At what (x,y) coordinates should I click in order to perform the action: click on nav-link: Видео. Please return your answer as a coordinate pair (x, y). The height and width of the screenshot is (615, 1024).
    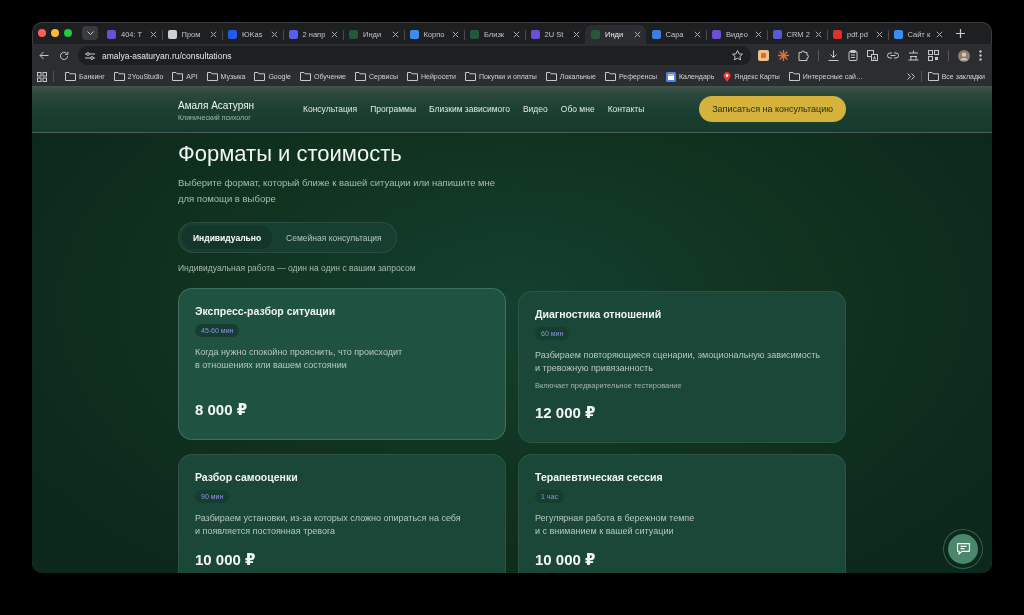
    Looking at the image, I should click on (535, 109).